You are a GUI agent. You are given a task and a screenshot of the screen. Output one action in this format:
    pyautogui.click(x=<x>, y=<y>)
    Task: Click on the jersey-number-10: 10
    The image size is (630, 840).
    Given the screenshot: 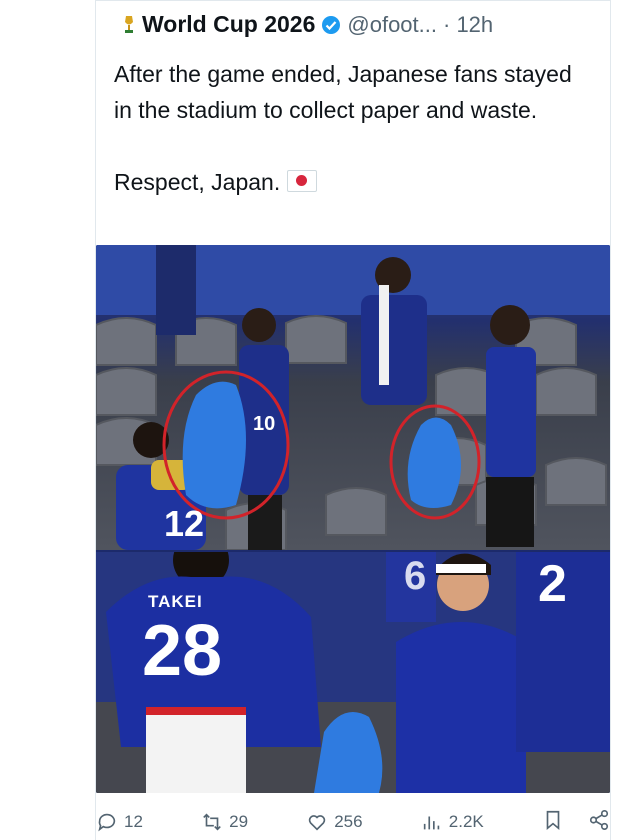 What is the action you would take?
    pyautogui.click(x=264, y=424)
    